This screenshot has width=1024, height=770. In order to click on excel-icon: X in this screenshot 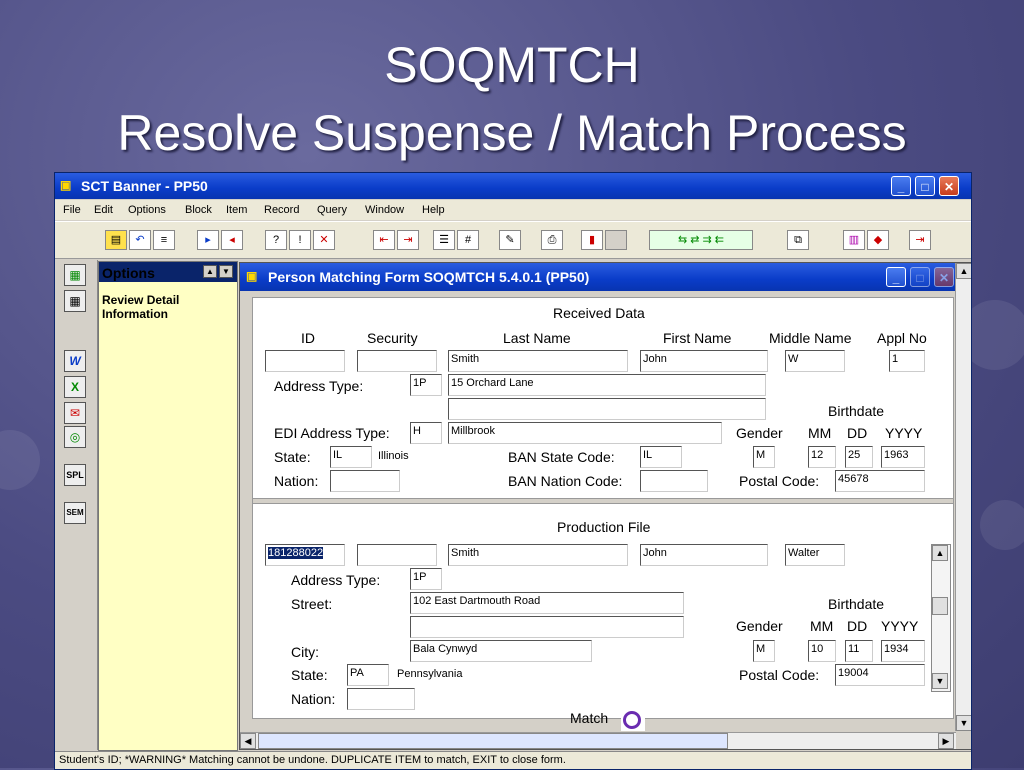, I will do `click(75, 387)`.